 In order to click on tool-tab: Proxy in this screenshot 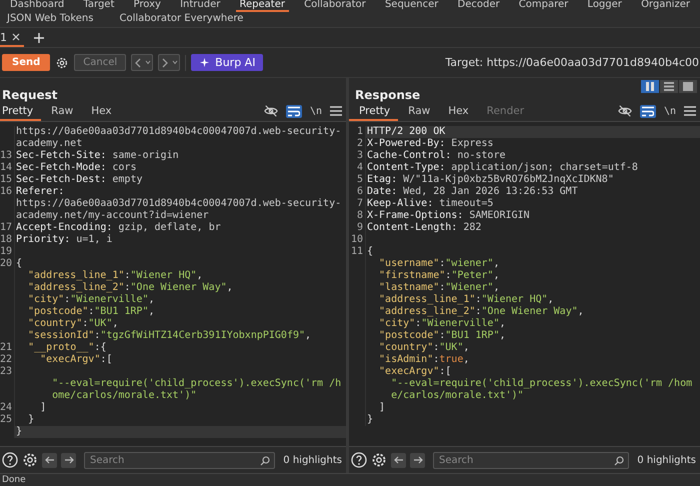, I will do `click(147, 6)`.